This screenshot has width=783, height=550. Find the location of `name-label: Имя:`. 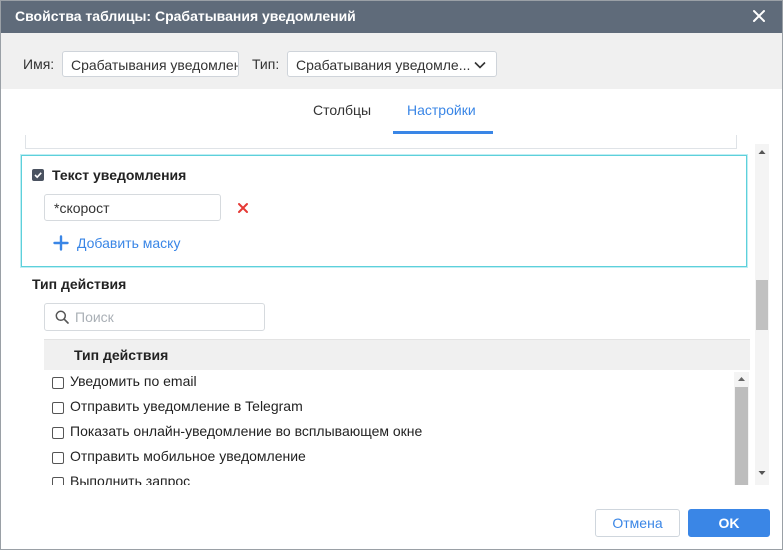

name-label: Имя: is located at coordinates (39, 64).